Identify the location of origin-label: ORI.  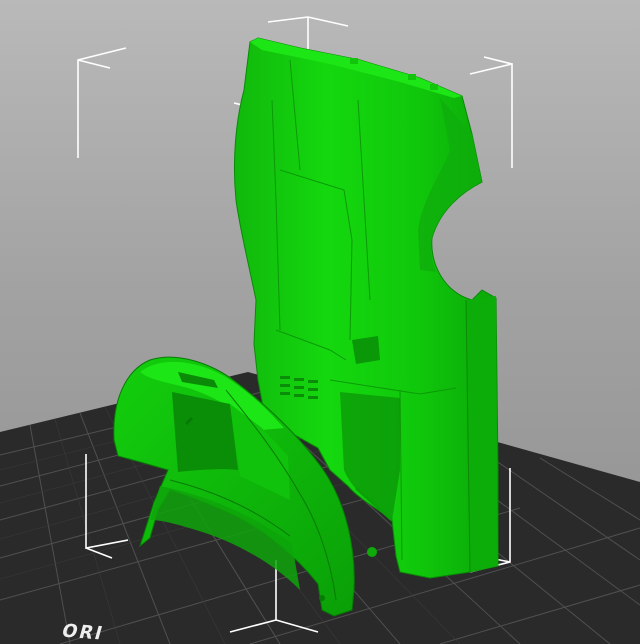
(83, 632).